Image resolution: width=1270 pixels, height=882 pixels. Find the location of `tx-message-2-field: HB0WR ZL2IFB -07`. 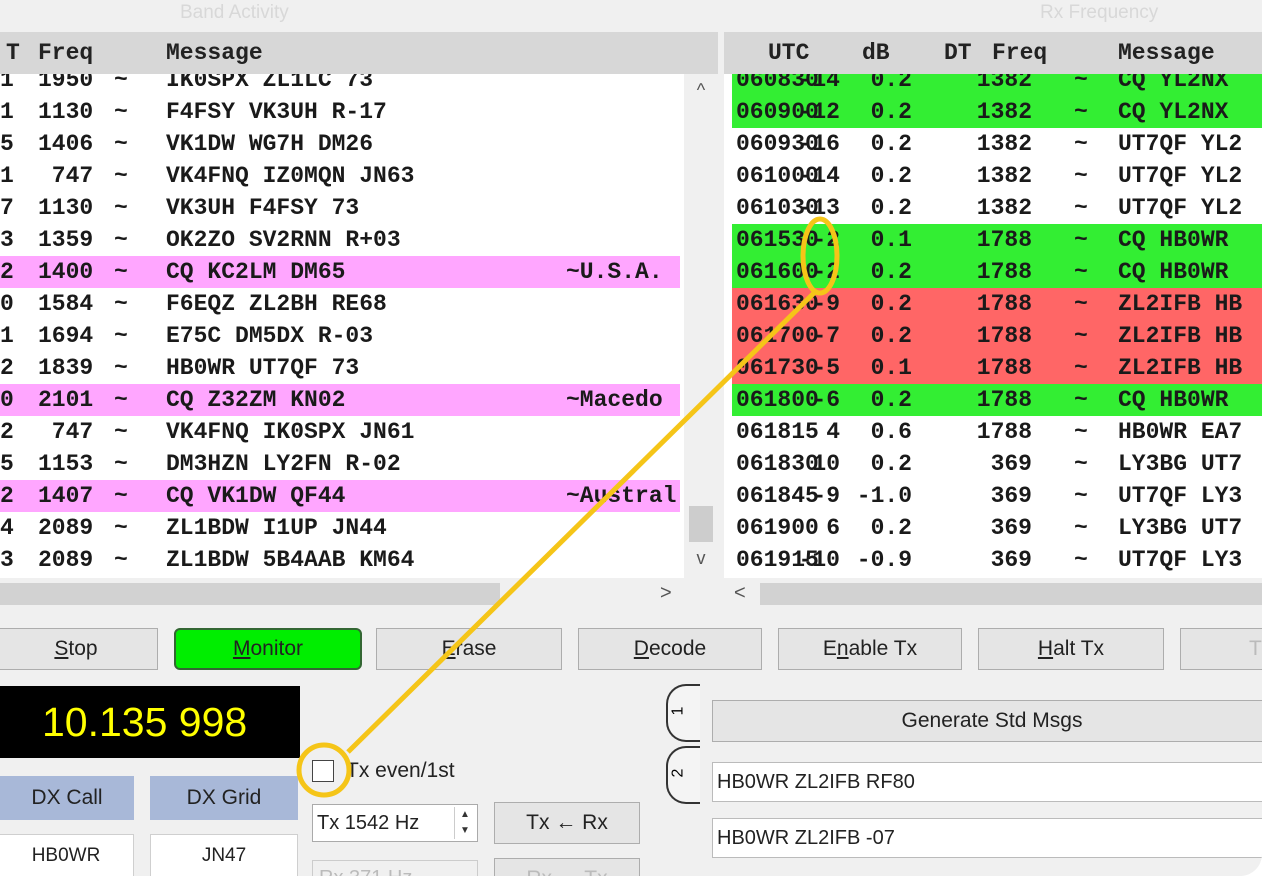

tx-message-2-field: HB0WR ZL2IFB -07 is located at coordinates (987, 838).